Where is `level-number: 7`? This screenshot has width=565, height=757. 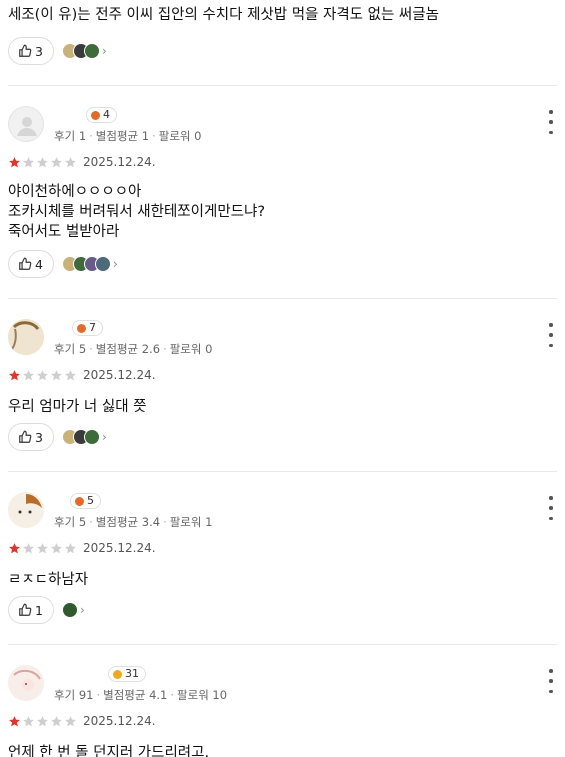
level-number: 7 is located at coordinates (92, 327).